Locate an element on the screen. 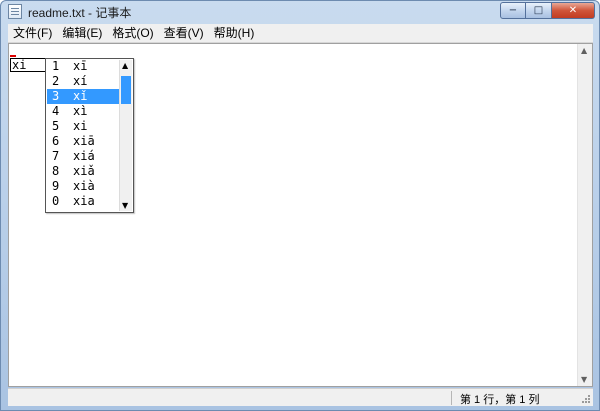 The image size is (600, 411). candidate-number: 8 is located at coordinates (56, 171).